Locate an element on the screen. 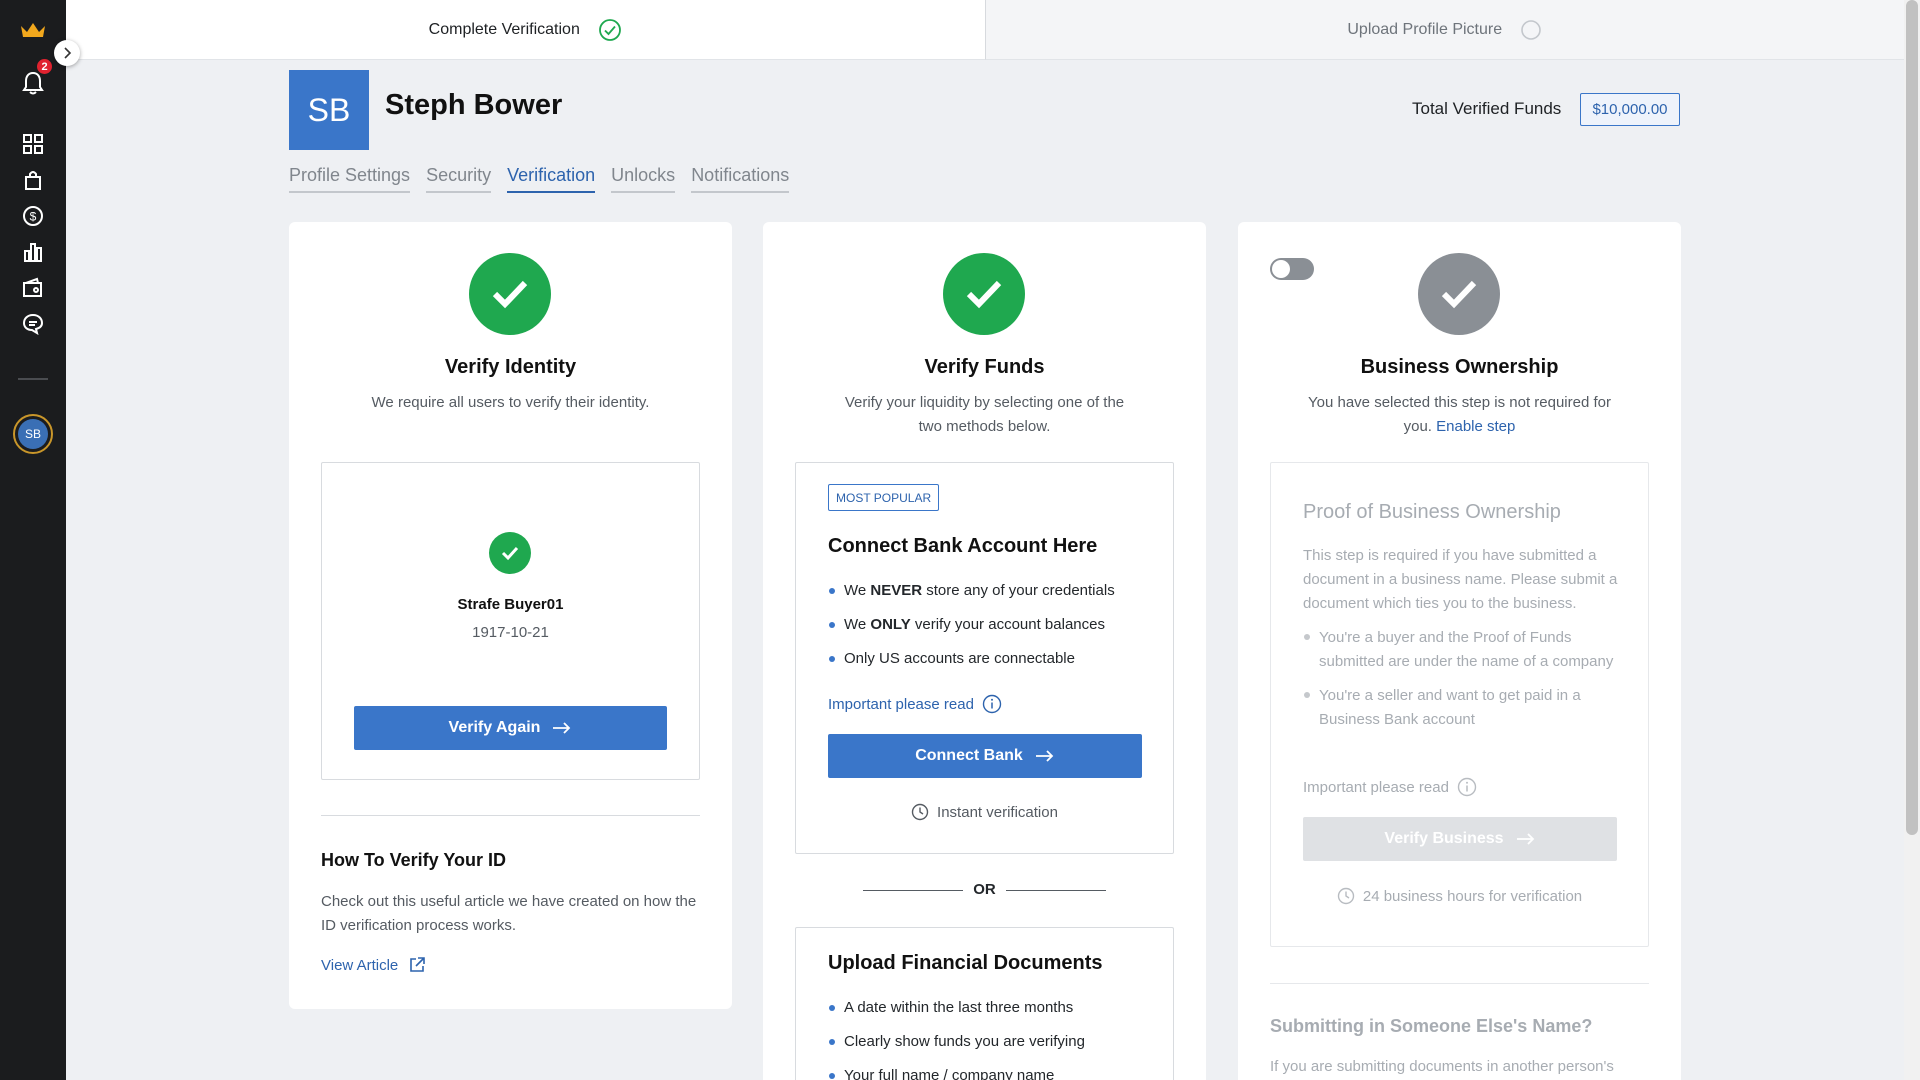 This screenshot has width=1920, height=1080. tab-security: Security is located at coordinates (459, 179).